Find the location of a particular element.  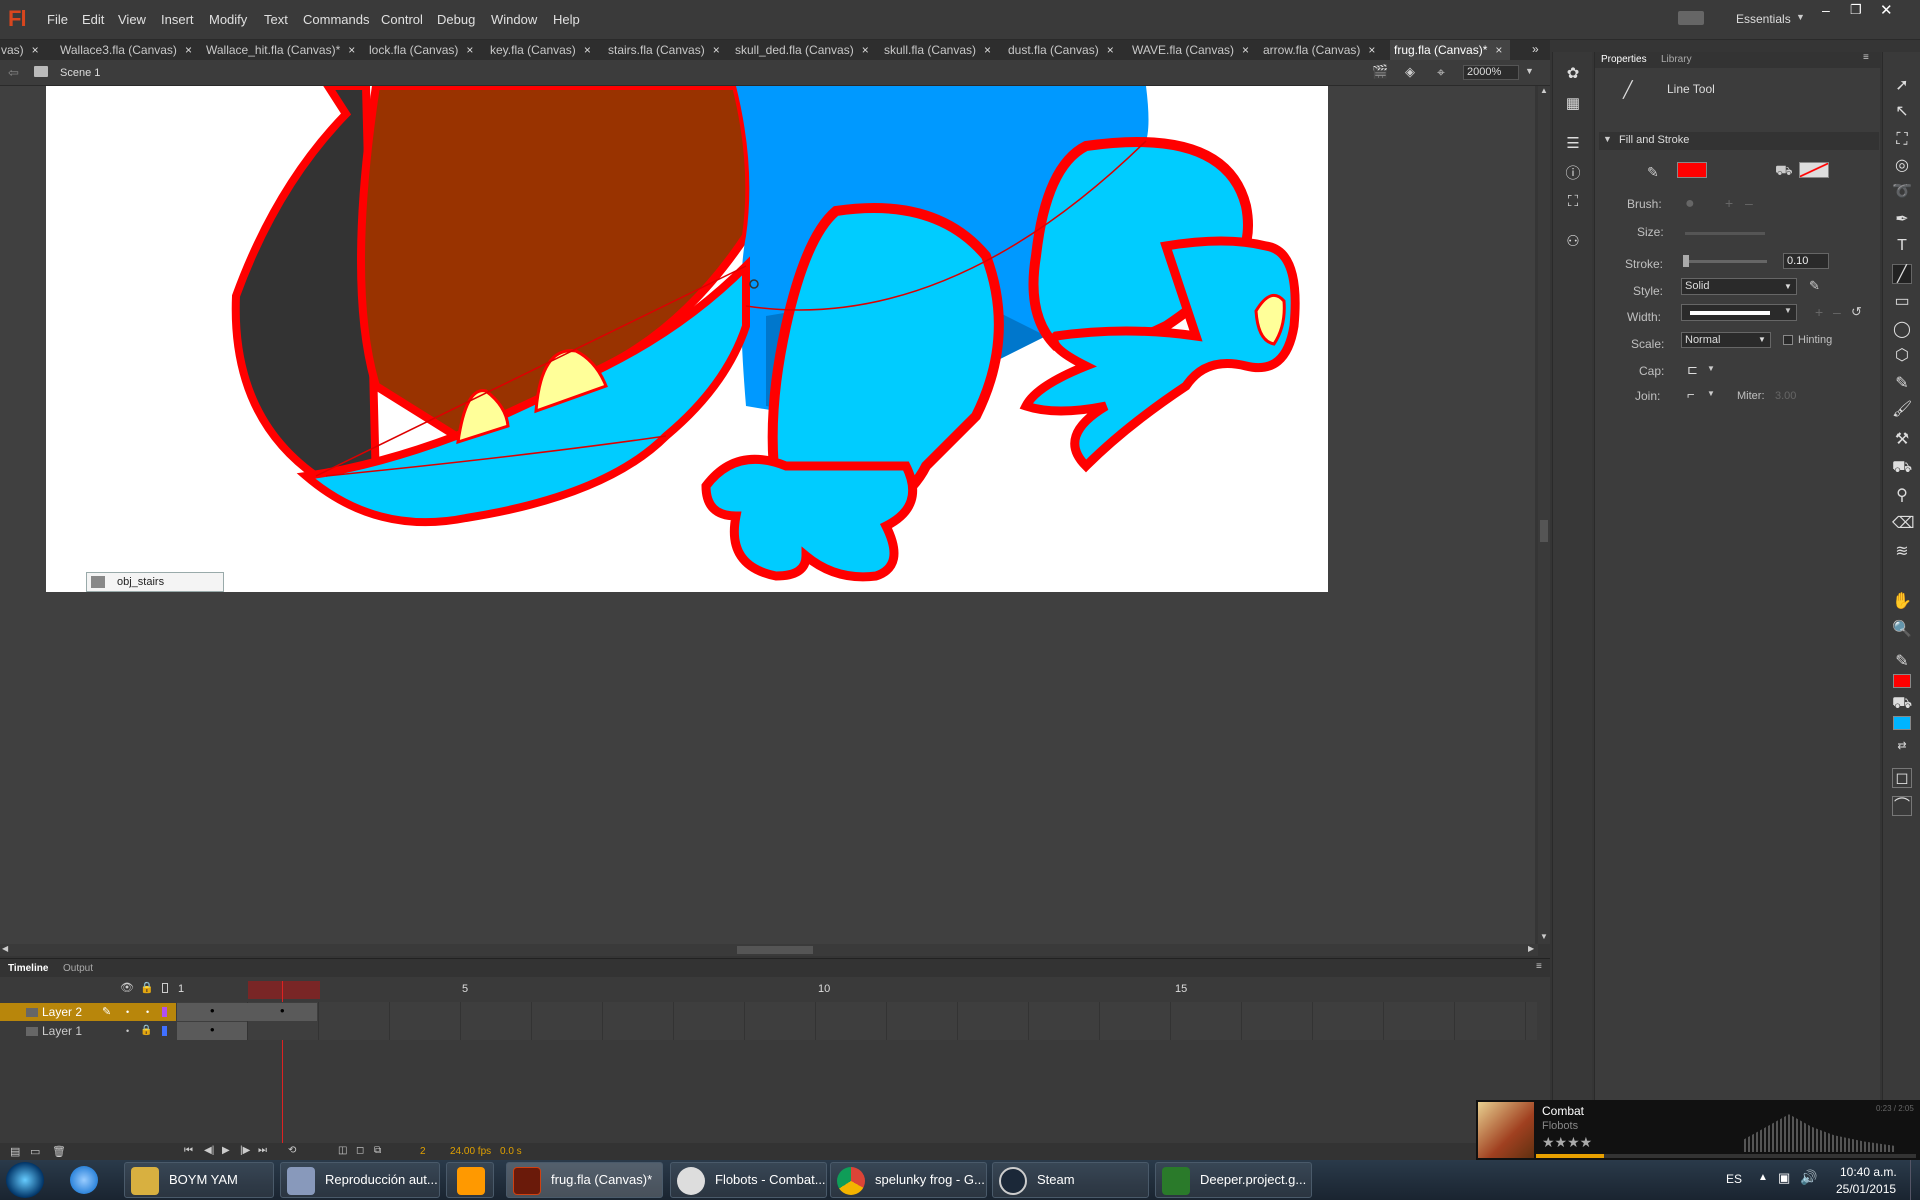

width-profile-dropdown: ▼ is located at coordinates (1739, 312).